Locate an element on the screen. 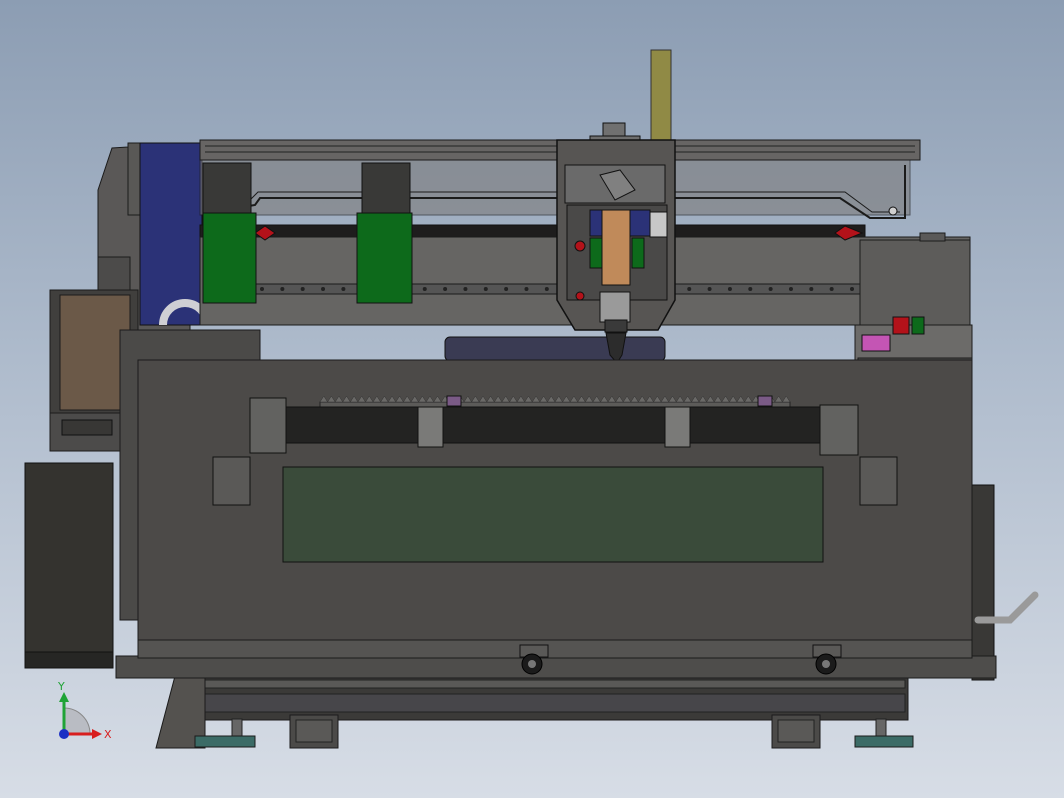  electrical-cabinet is located at coordinates (69, 565).